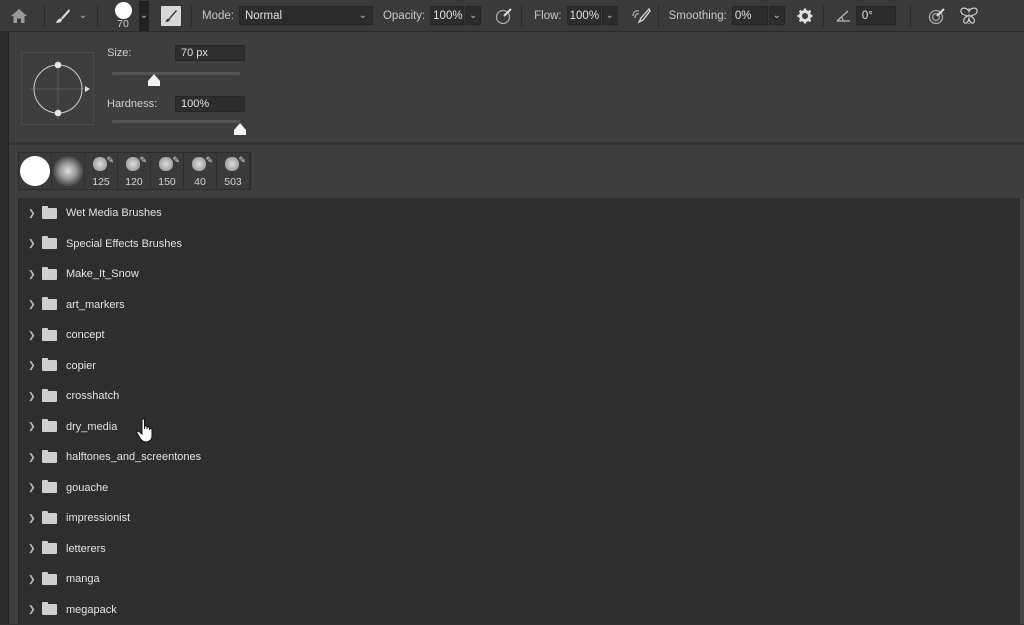 The width and height of the screenshot is (1024, 625). I want to click on recent-brush-hard-round, so click(35, 171).